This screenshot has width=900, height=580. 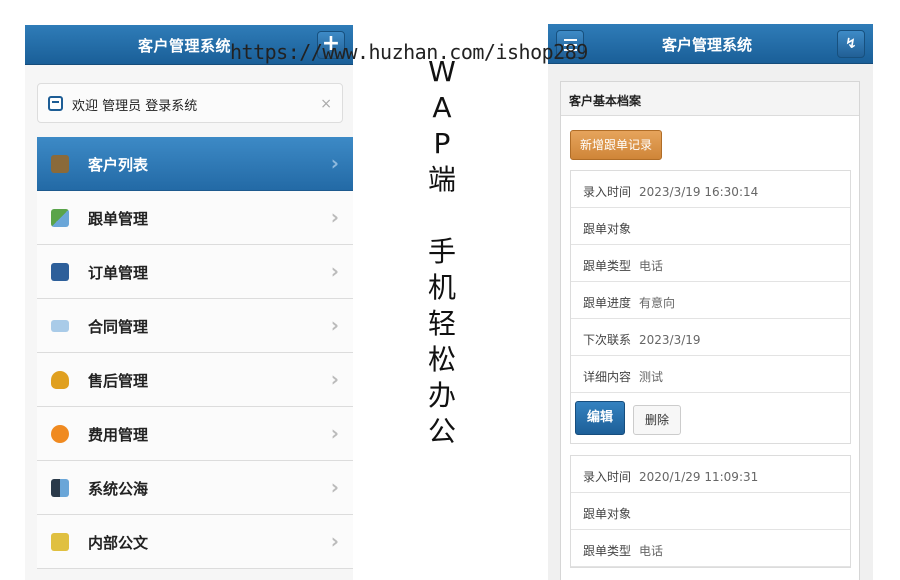 What do you see at coordinates (118, 219) in the screenshot?
I see `menu-item-label: 跟单管理` at bounding box center [118, 219].